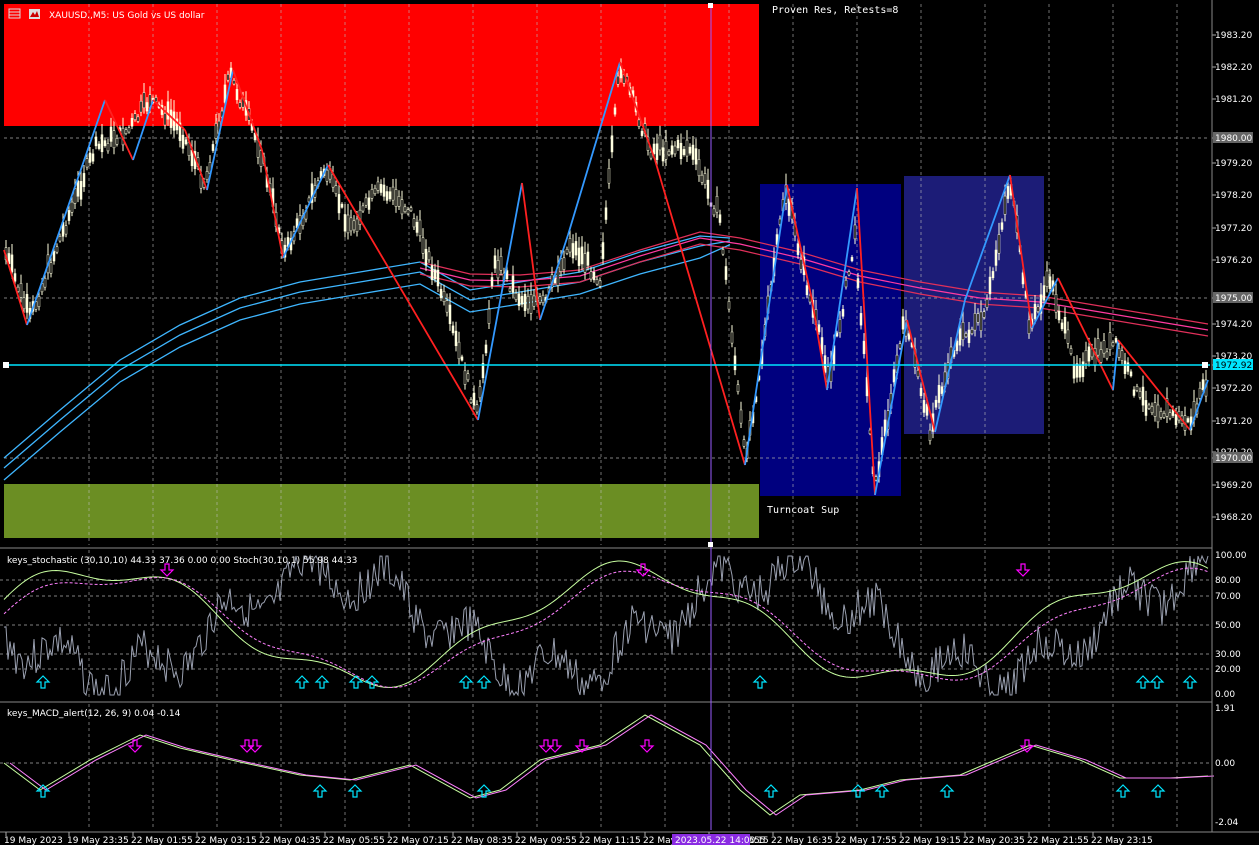 This screenshot has height=845, width=1259. Describe the element at coordinates (802, 840) in the screenshot. I see `time-label: 22 May 16:35` at that location.